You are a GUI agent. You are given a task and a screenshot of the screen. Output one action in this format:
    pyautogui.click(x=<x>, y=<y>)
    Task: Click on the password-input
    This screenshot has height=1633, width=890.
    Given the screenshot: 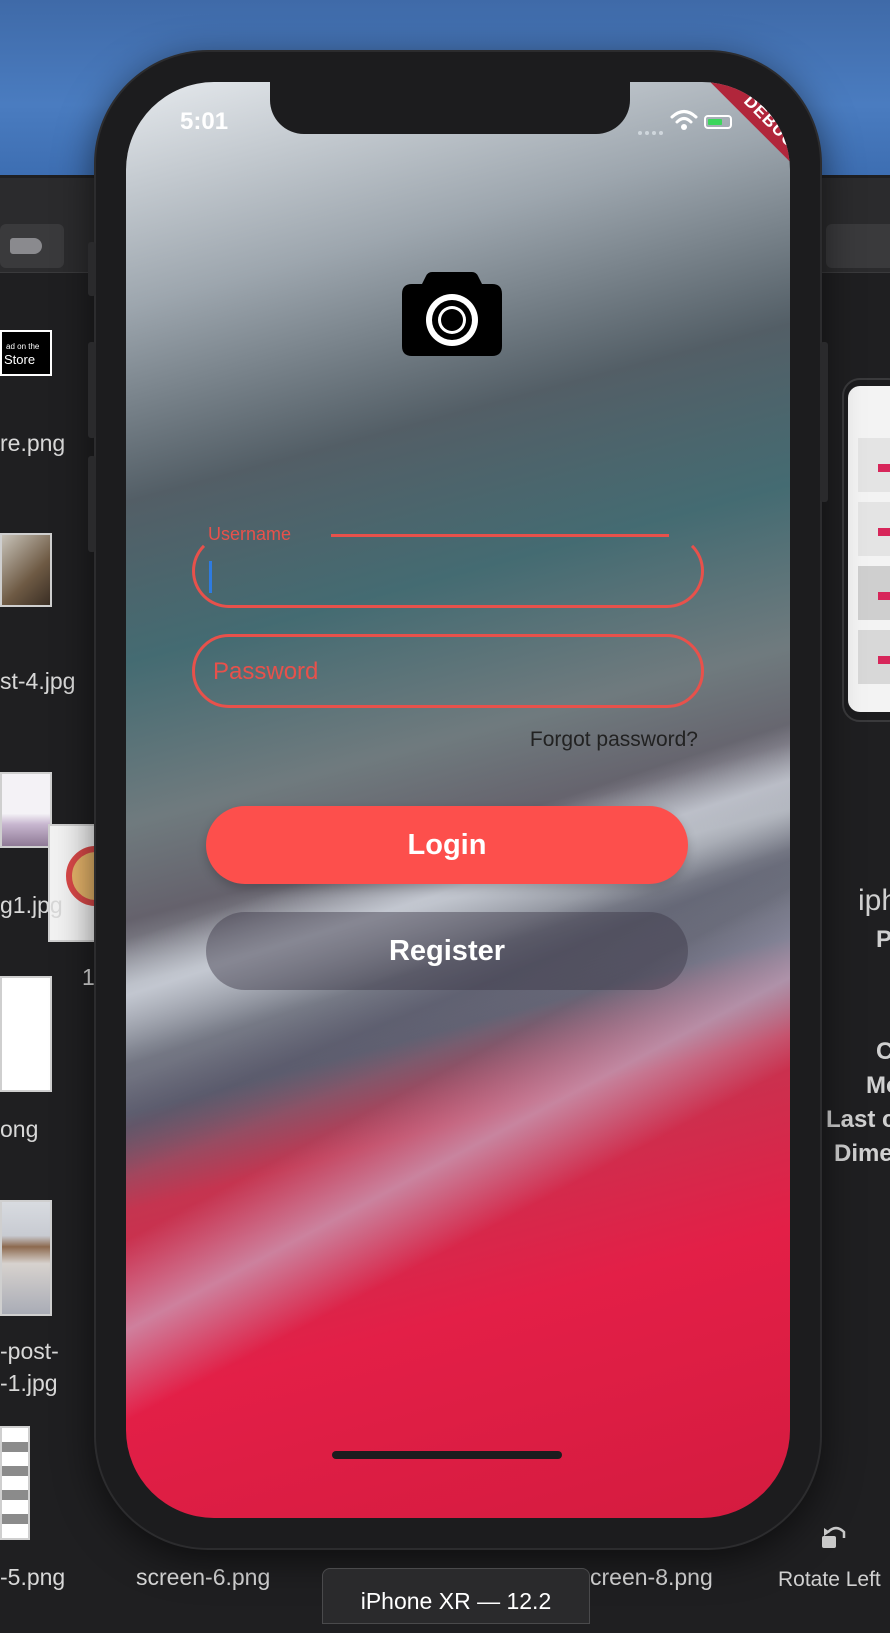 What is the action you would take?
    pyautogui.click(x=448, y=672)
    